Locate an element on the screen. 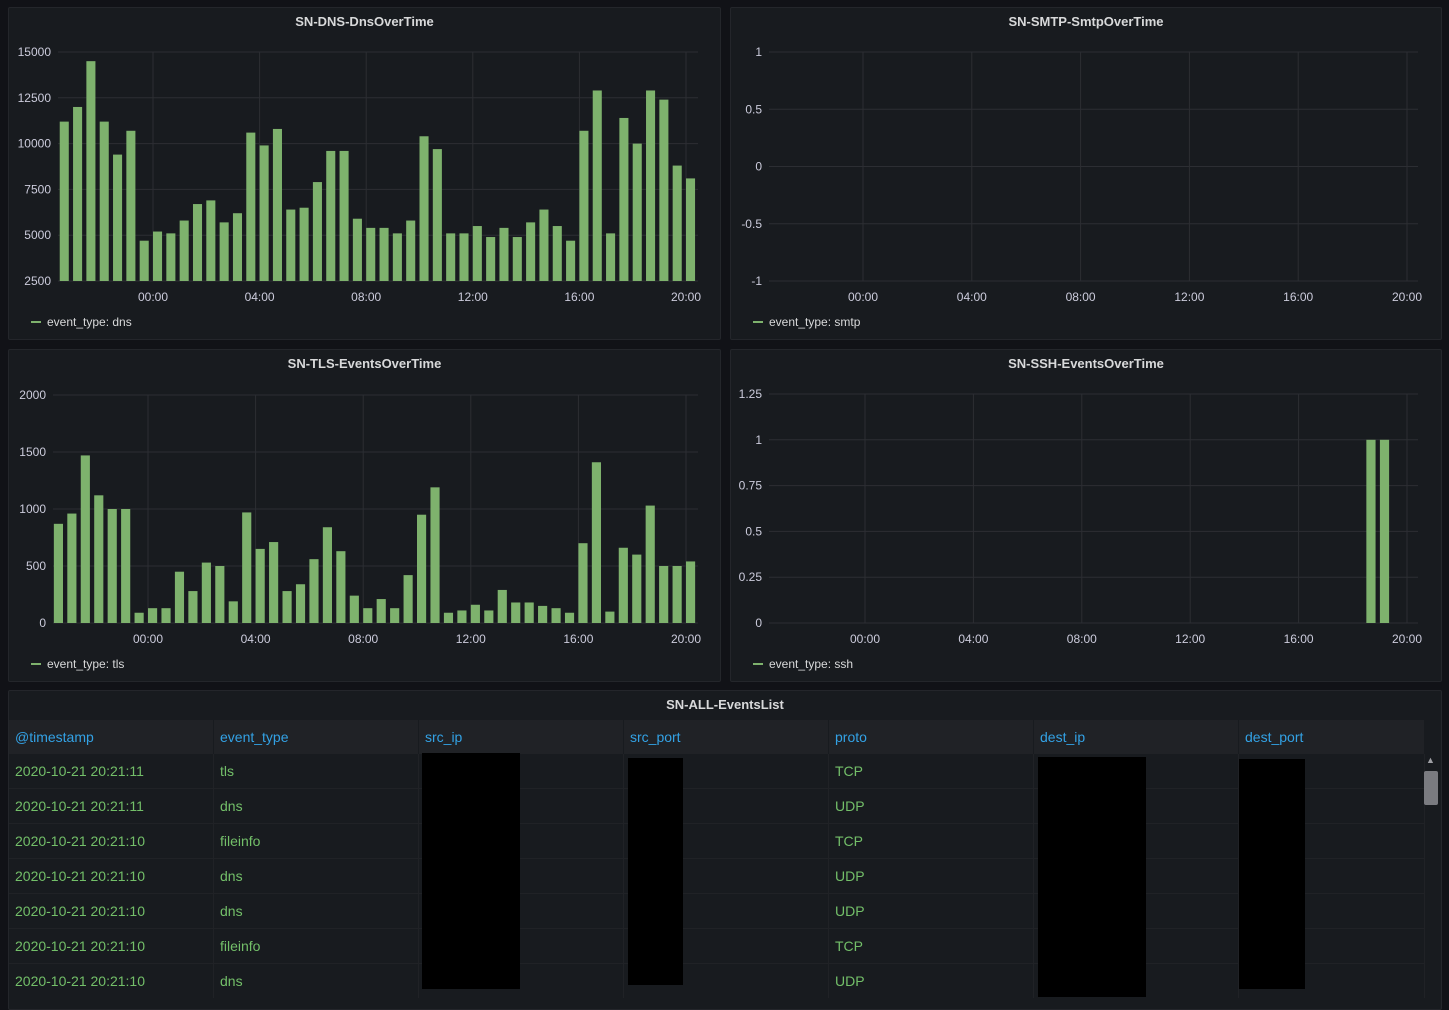 Image resolution: width=1449 pixels, height=1010 pixels. legend-item: event_type: tls is located at coordinates (77, 664).